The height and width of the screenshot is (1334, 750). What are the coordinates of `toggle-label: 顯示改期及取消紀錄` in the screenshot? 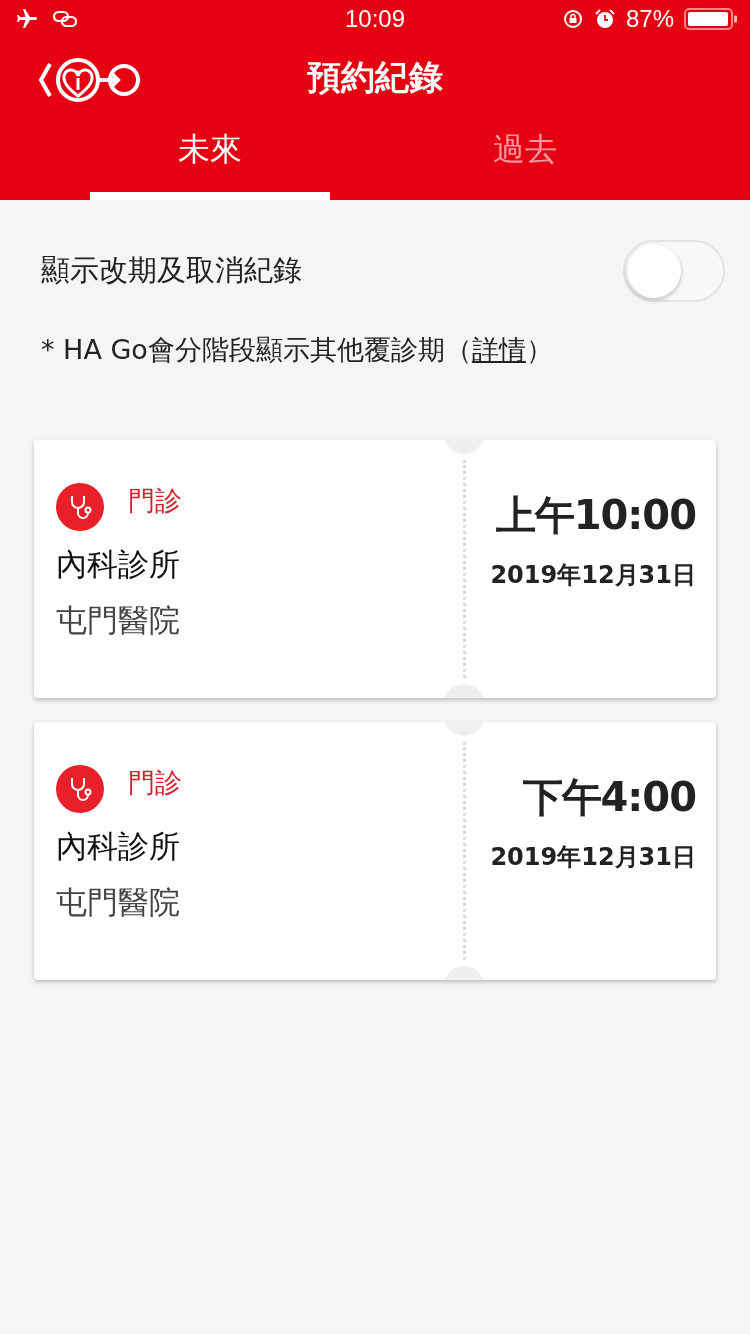 It's located at (171, 270).